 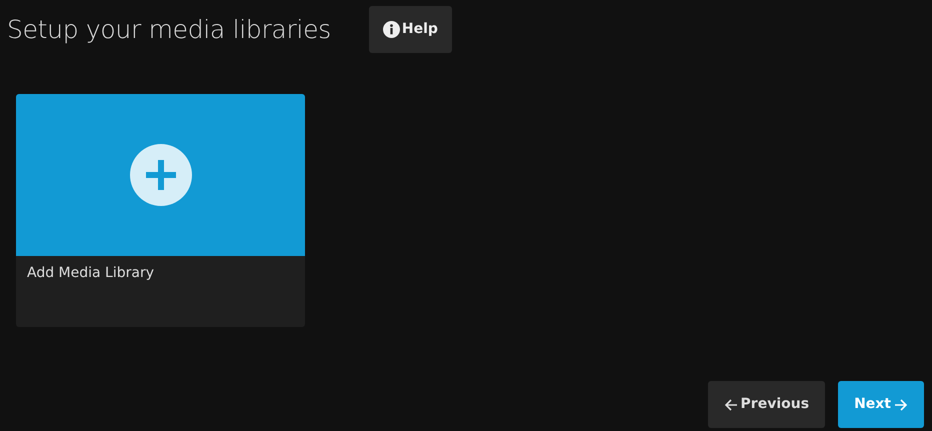 What do you see at coordinates (391, 29) in the screenshot?
I see `info-icon` at bounding box center [391, 29].